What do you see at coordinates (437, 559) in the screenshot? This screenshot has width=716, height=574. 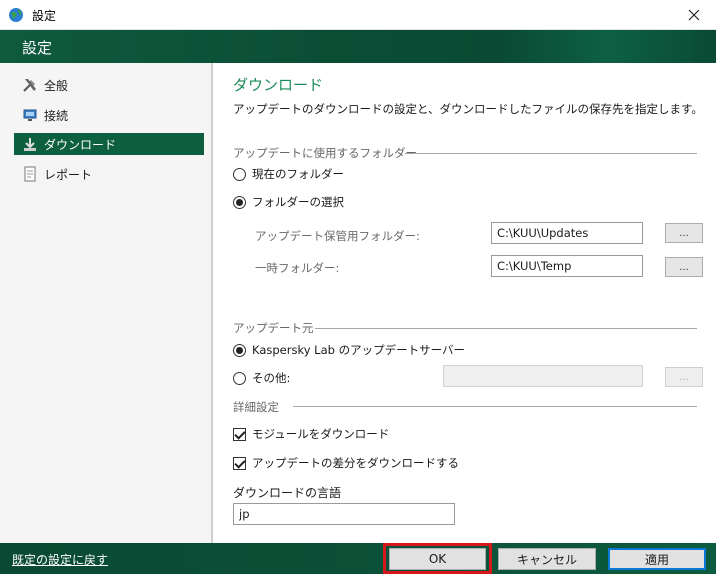 I see `ok-button: OK` at bounding box center [437, 559].